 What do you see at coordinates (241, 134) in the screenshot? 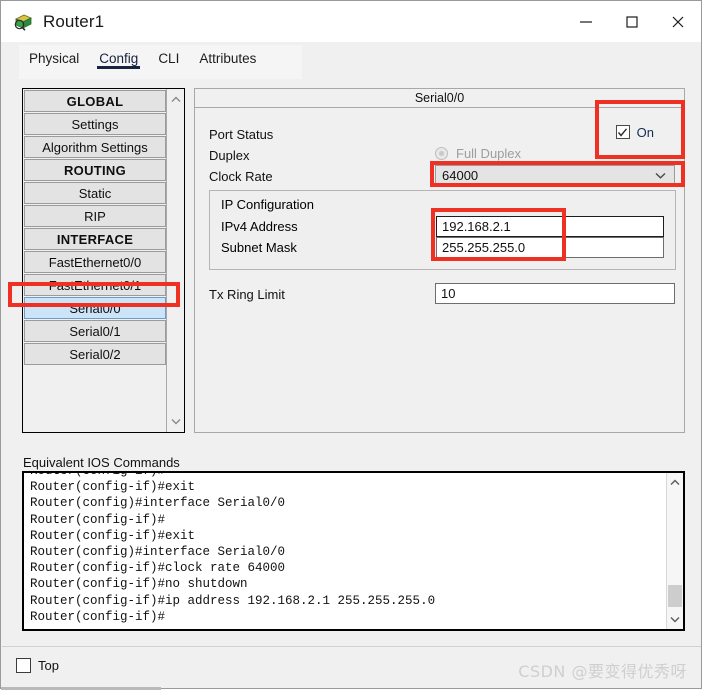
I see `label-port-status: Port Status` at bounding box center [241, 134].